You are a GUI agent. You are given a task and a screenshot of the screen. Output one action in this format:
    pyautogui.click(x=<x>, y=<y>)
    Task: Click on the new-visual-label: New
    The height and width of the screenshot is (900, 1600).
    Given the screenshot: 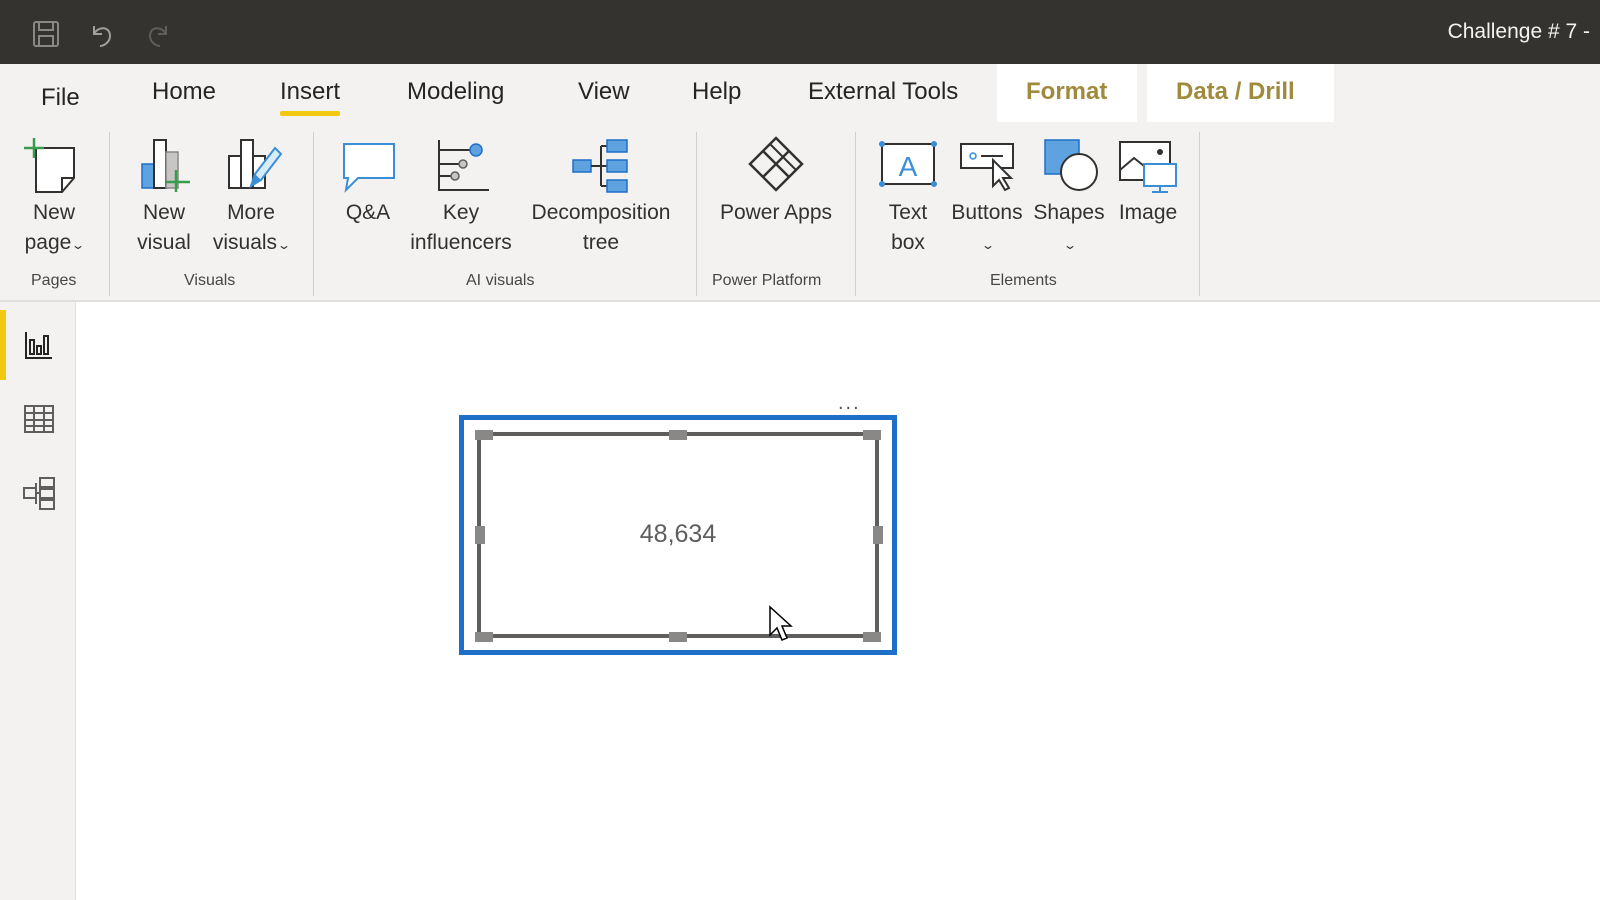 What is the action you would take?
    pyautogui.click(x=163, y=212)
    